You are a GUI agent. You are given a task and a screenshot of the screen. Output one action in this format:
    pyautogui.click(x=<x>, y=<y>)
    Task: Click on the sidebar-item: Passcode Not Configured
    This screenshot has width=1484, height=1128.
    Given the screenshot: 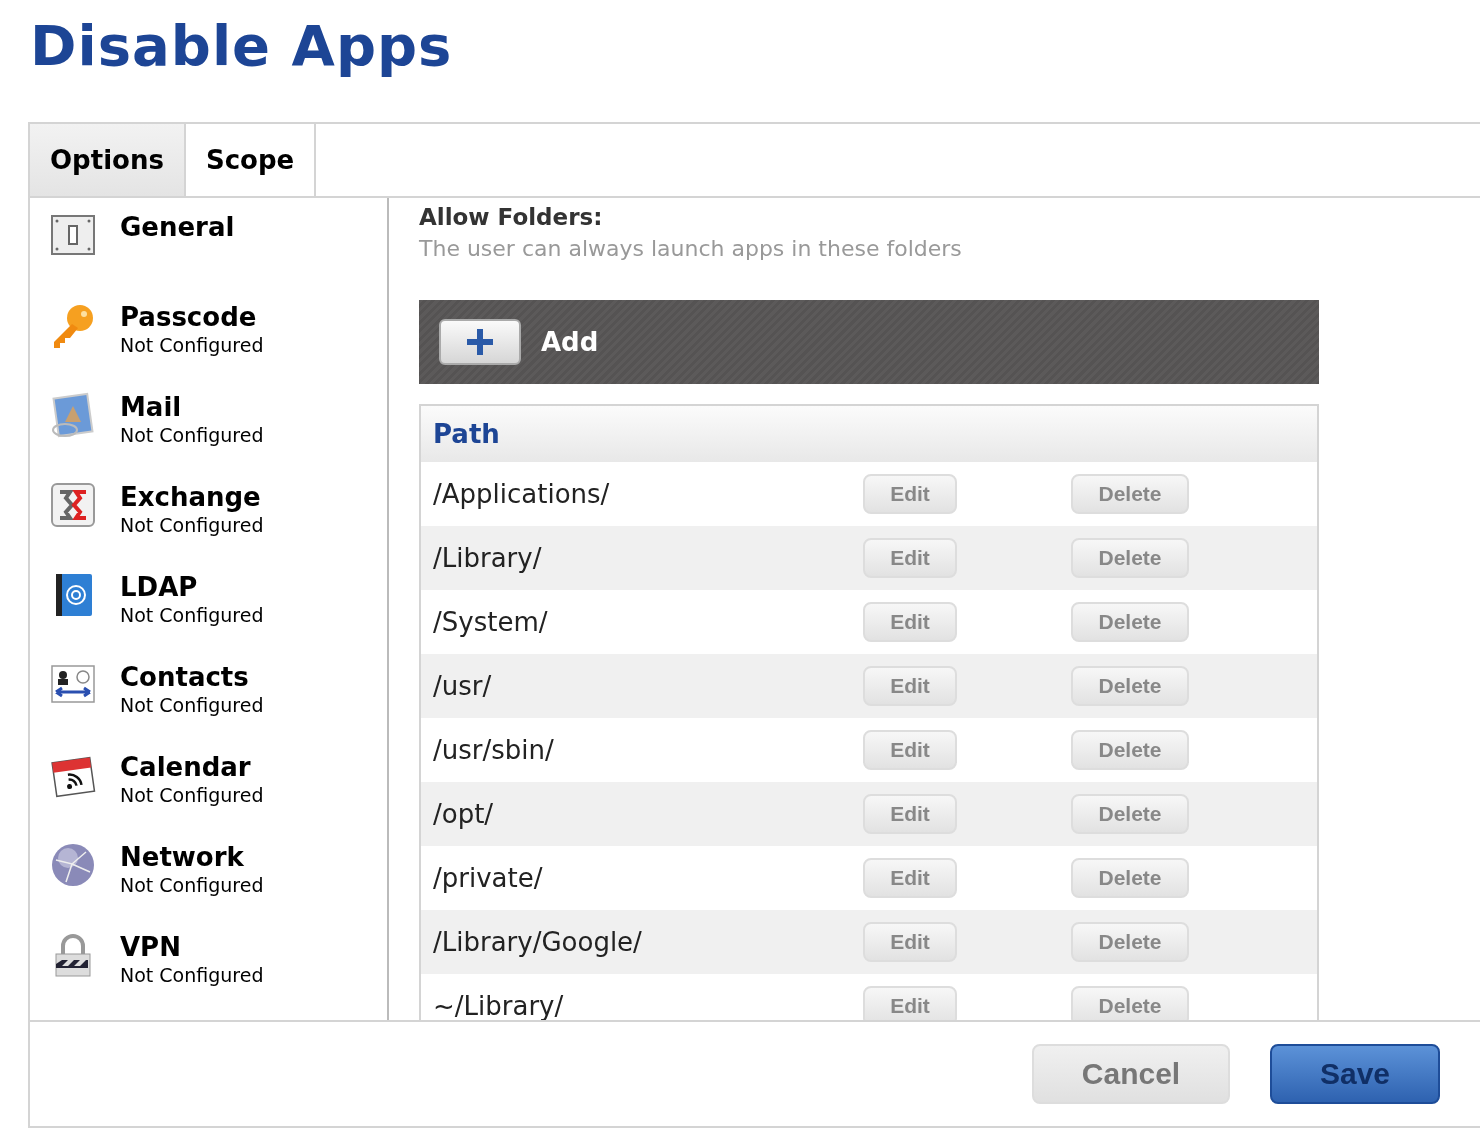 What is the action you would take?
    pyautogui.click(x=218, y=331)
    